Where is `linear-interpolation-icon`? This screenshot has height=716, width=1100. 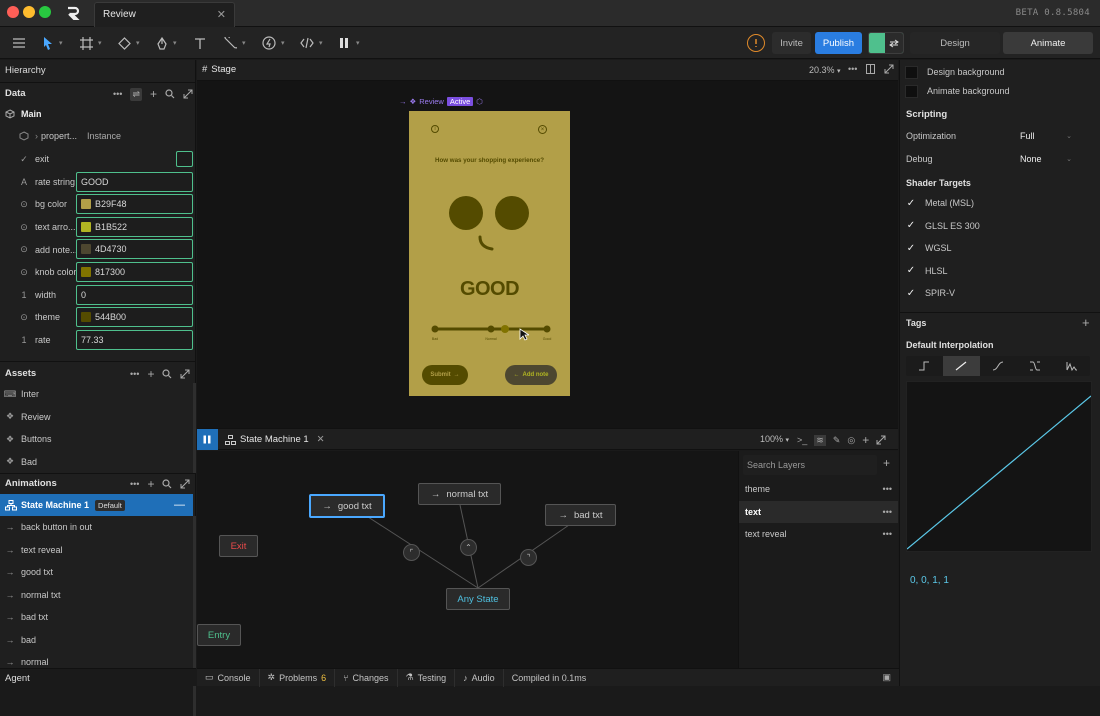 linear-interpolation-icon is located at coordinates (961, 366).